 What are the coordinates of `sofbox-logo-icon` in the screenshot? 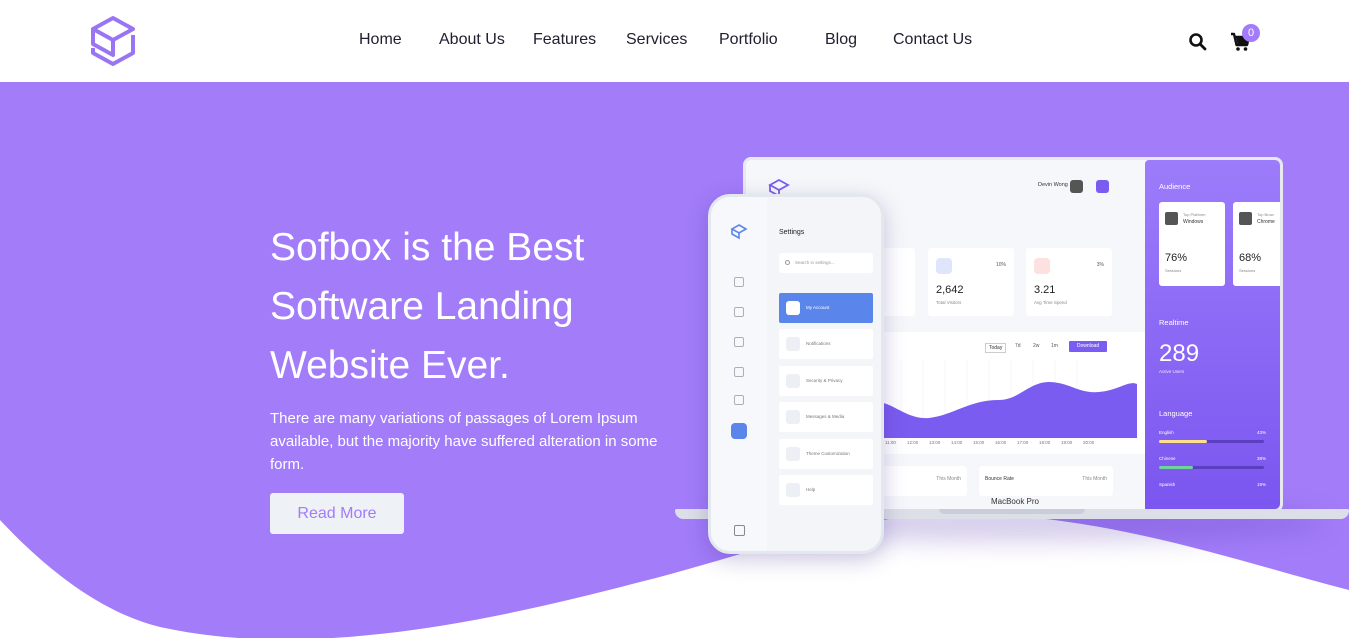 It's located at (113, 41).